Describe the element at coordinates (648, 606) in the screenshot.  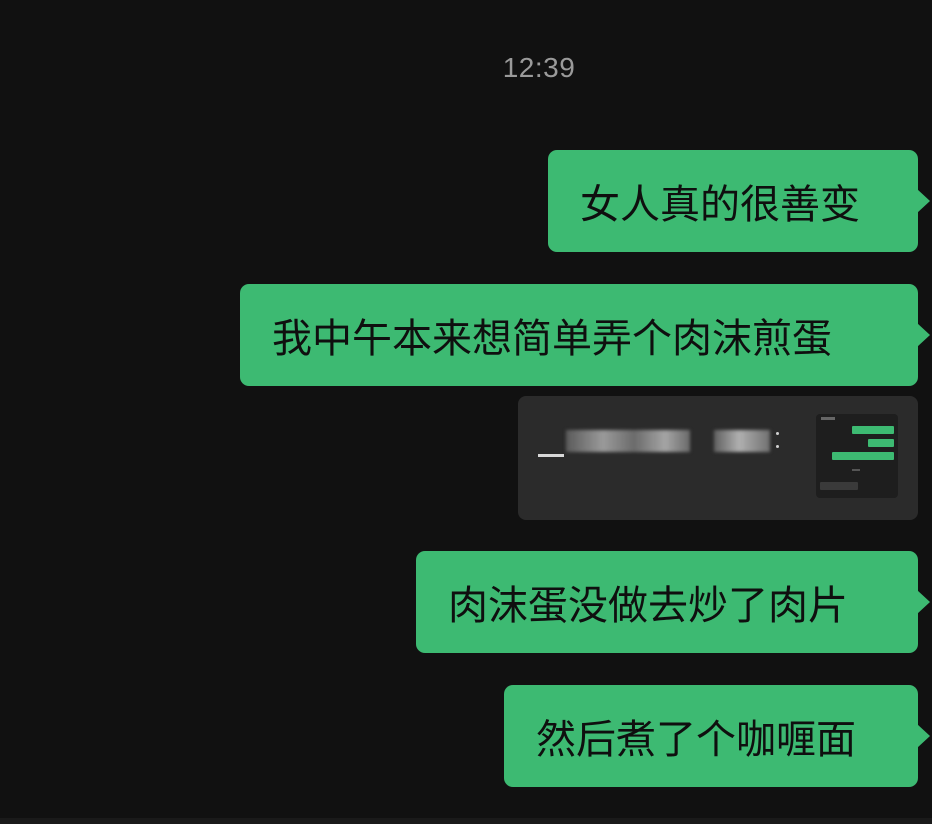
I see `message-text: 肉沫蛋没做去炒了肉片` at that location.